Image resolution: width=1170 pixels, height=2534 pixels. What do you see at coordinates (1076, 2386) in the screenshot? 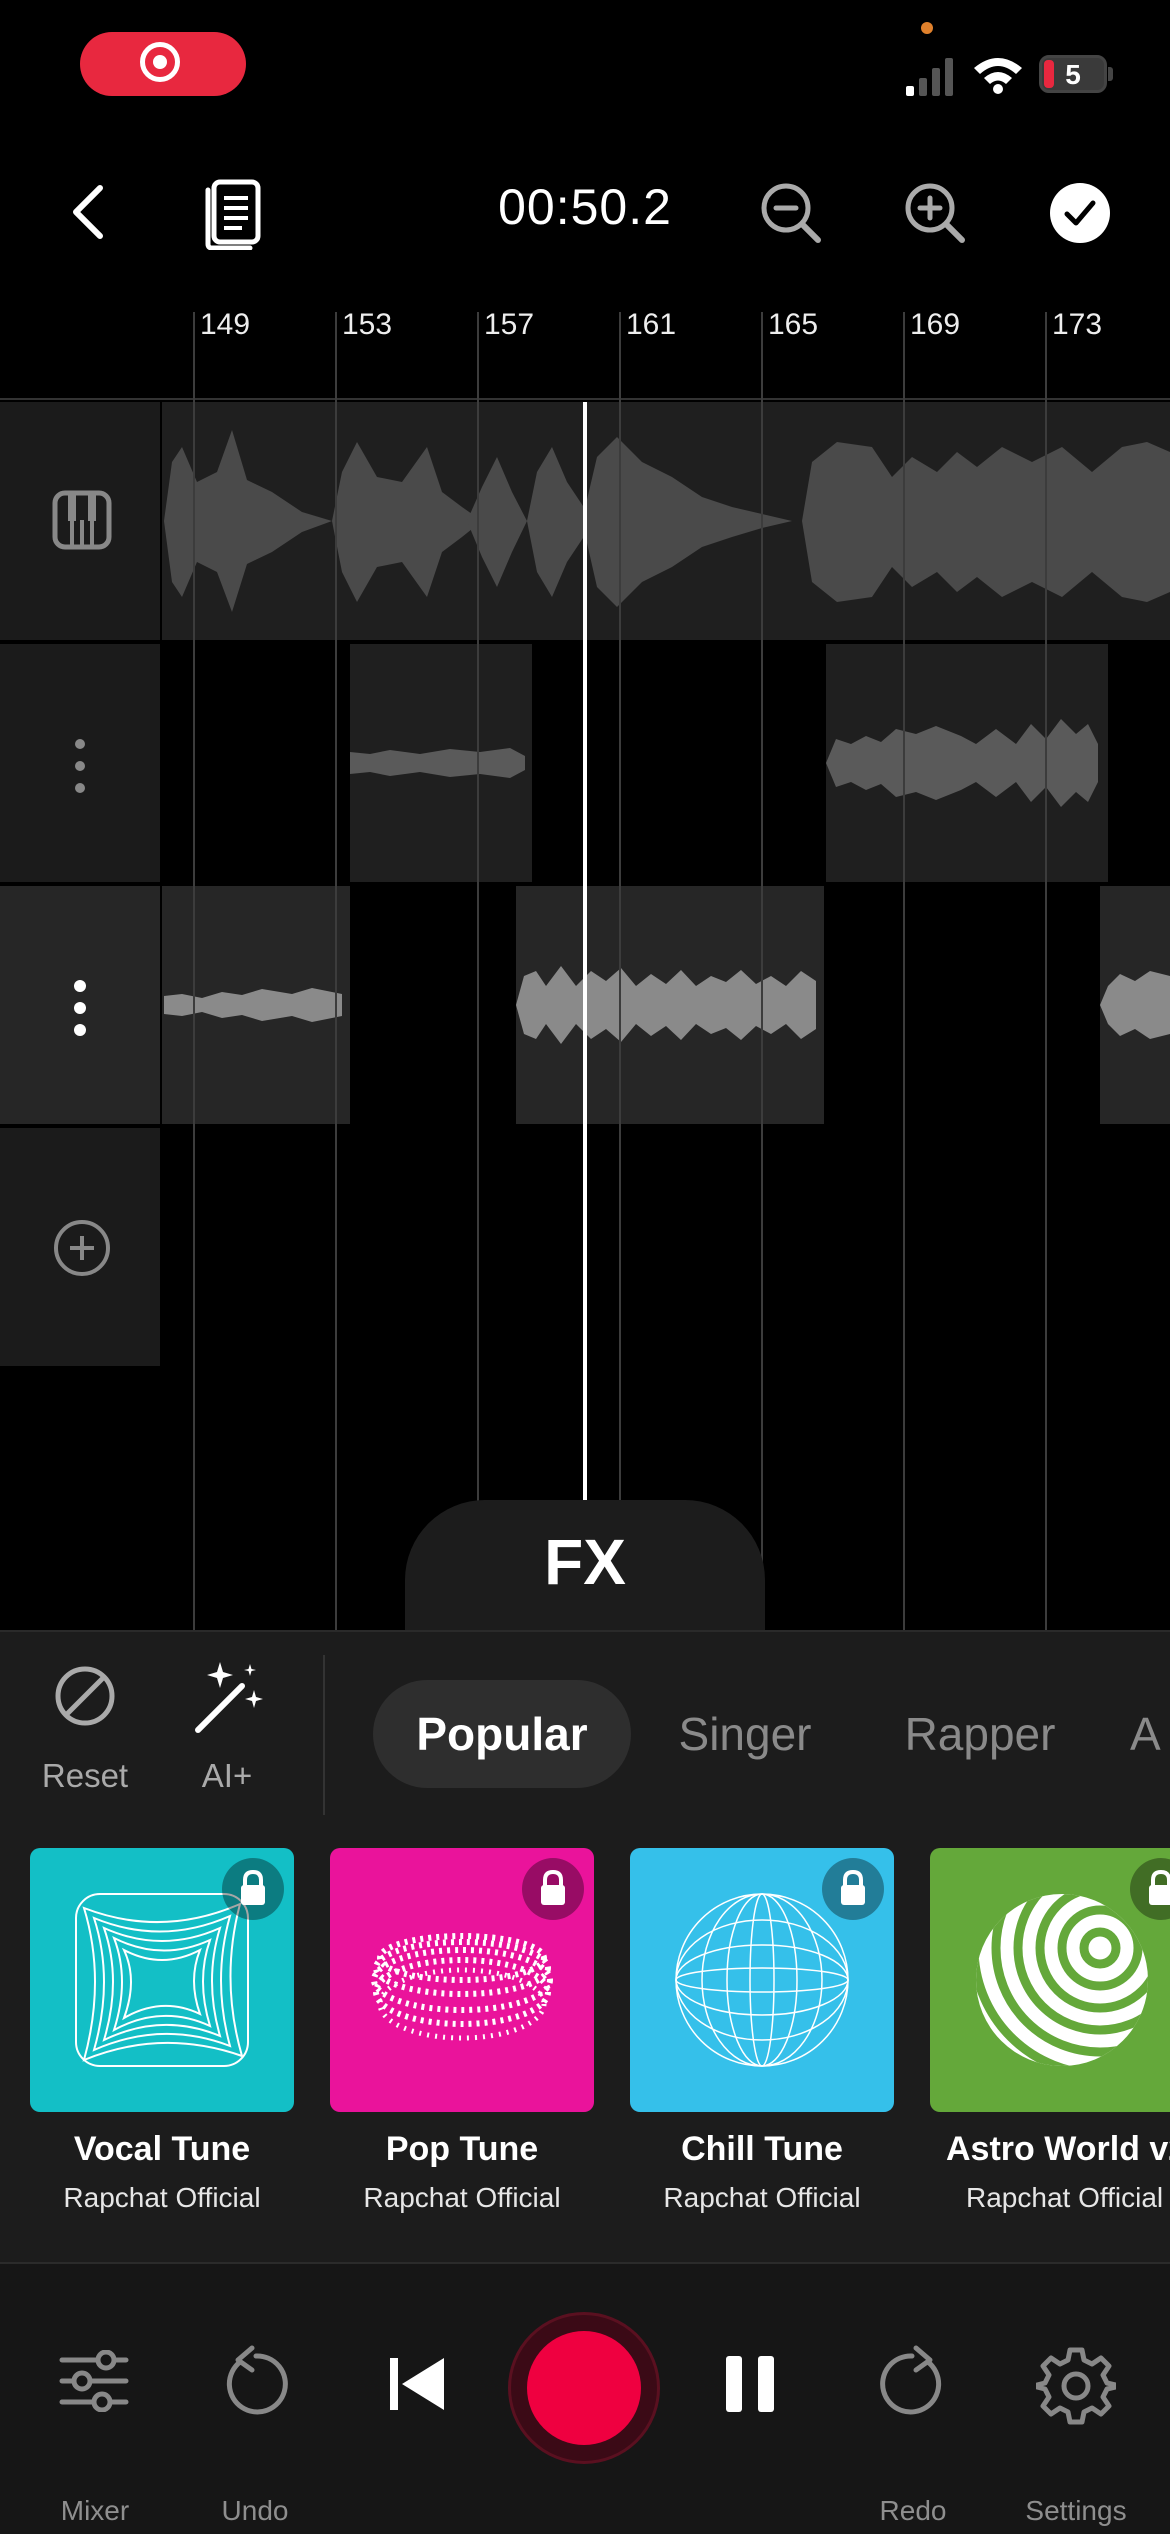
I see `settings-gear-icon` at bounding box center [1076, 2386].